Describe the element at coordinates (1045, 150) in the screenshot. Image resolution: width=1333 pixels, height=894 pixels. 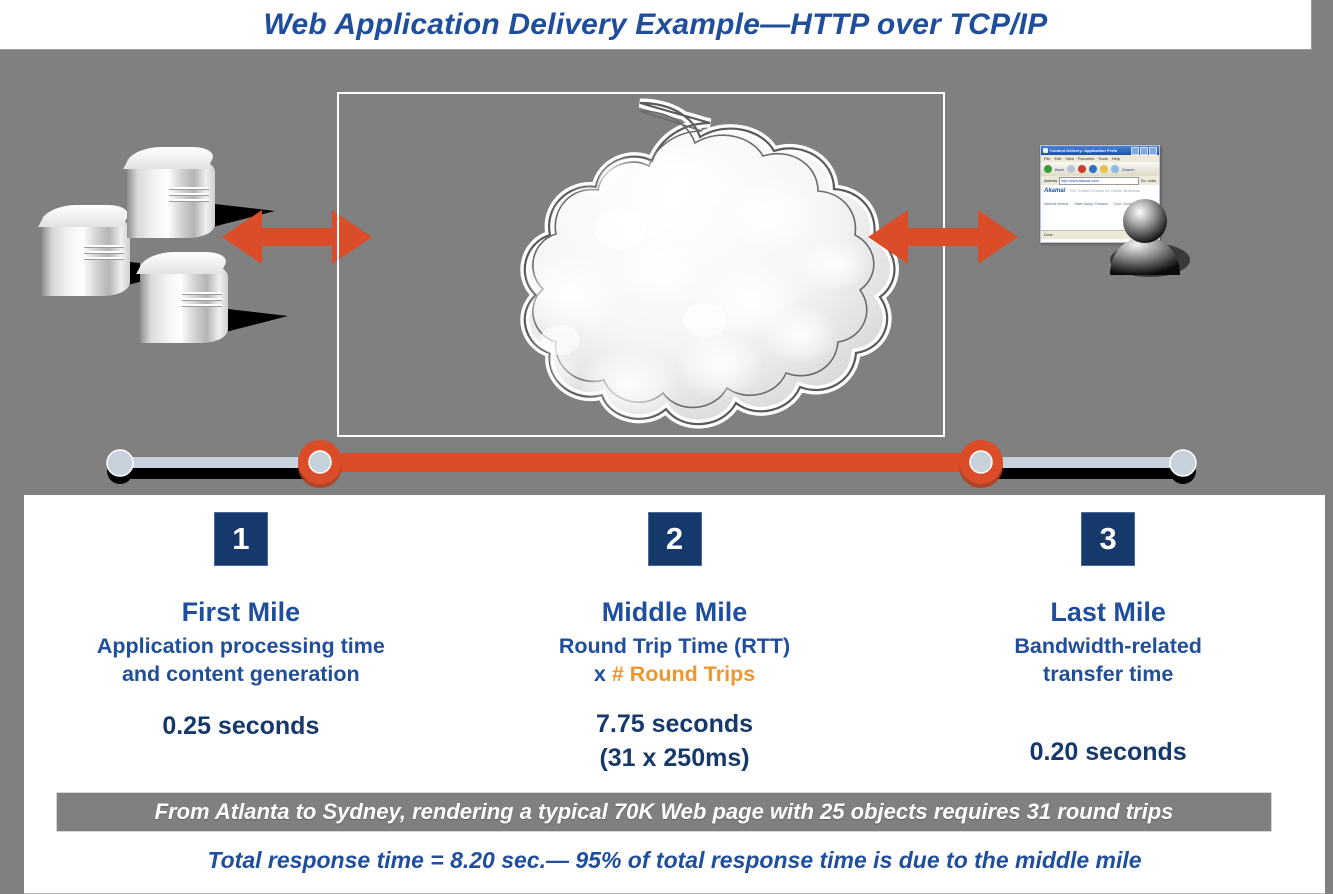
I see `browser-app-icon` at that location.